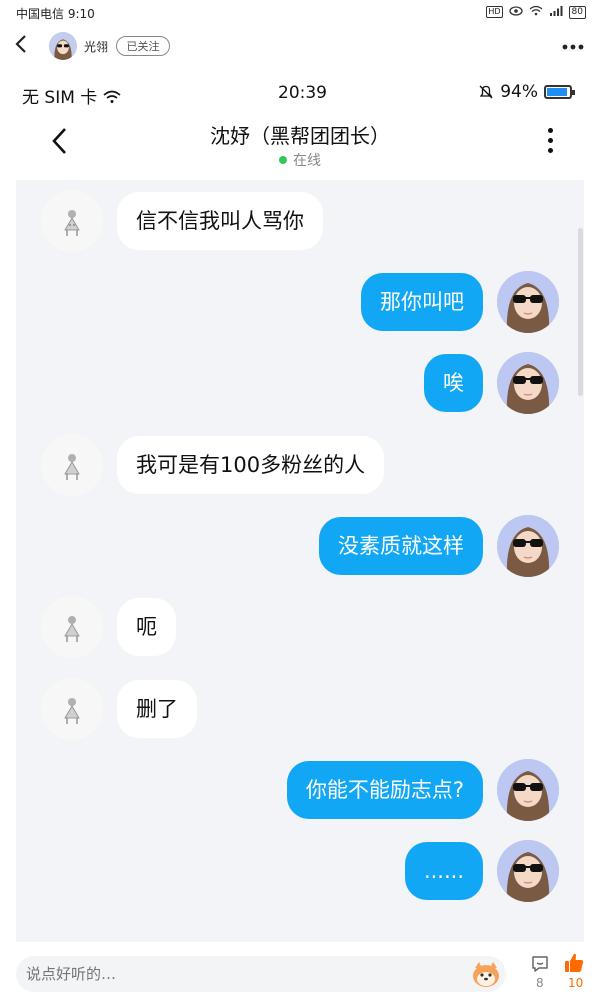 The width and height of the screenshot is (600, 1000). What do you see at coordinates (63, 46) in the screenshot?
I see `author-avatar` at bounding box center [63, 46].